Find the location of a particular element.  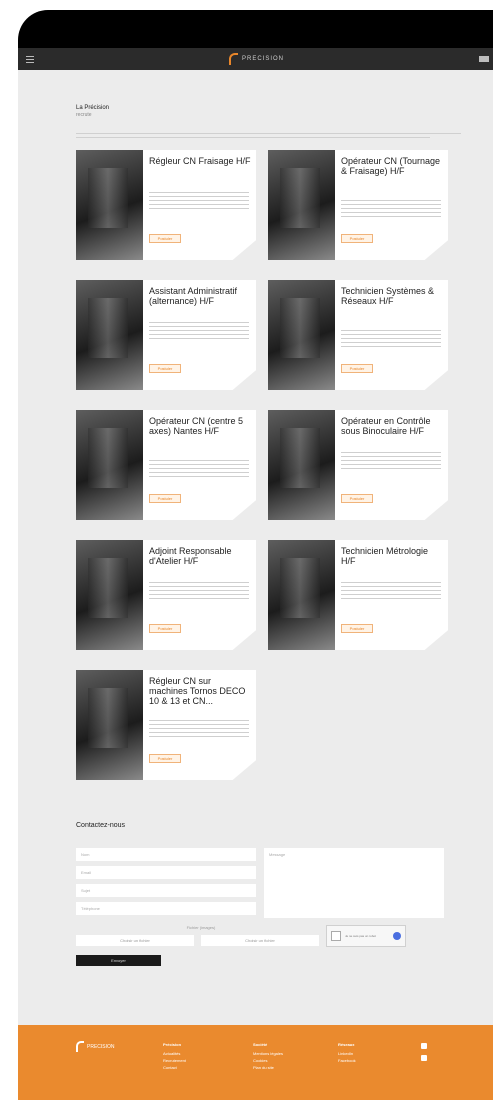

linkedin-icon is located at coordinates (424, 1046).